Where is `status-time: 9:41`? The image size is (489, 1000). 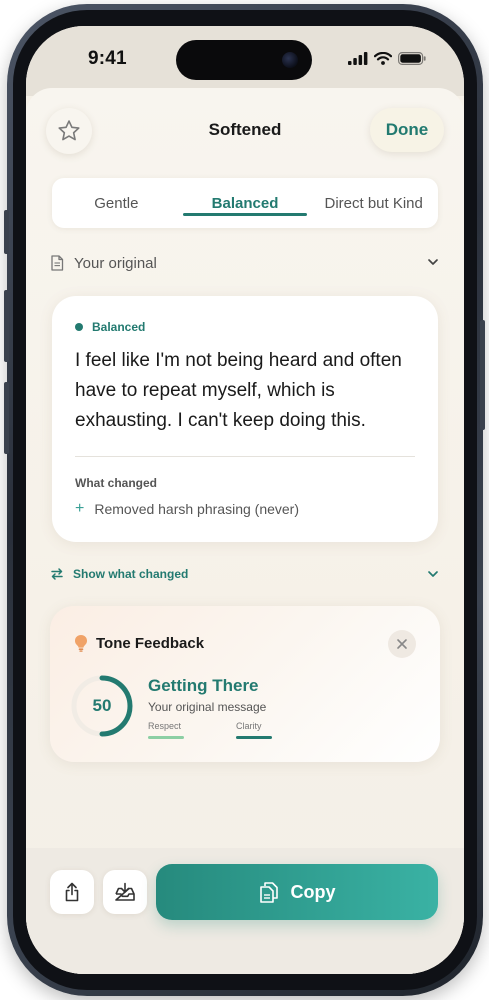
status-time: 9:41 is located at coordinates (107, 58).